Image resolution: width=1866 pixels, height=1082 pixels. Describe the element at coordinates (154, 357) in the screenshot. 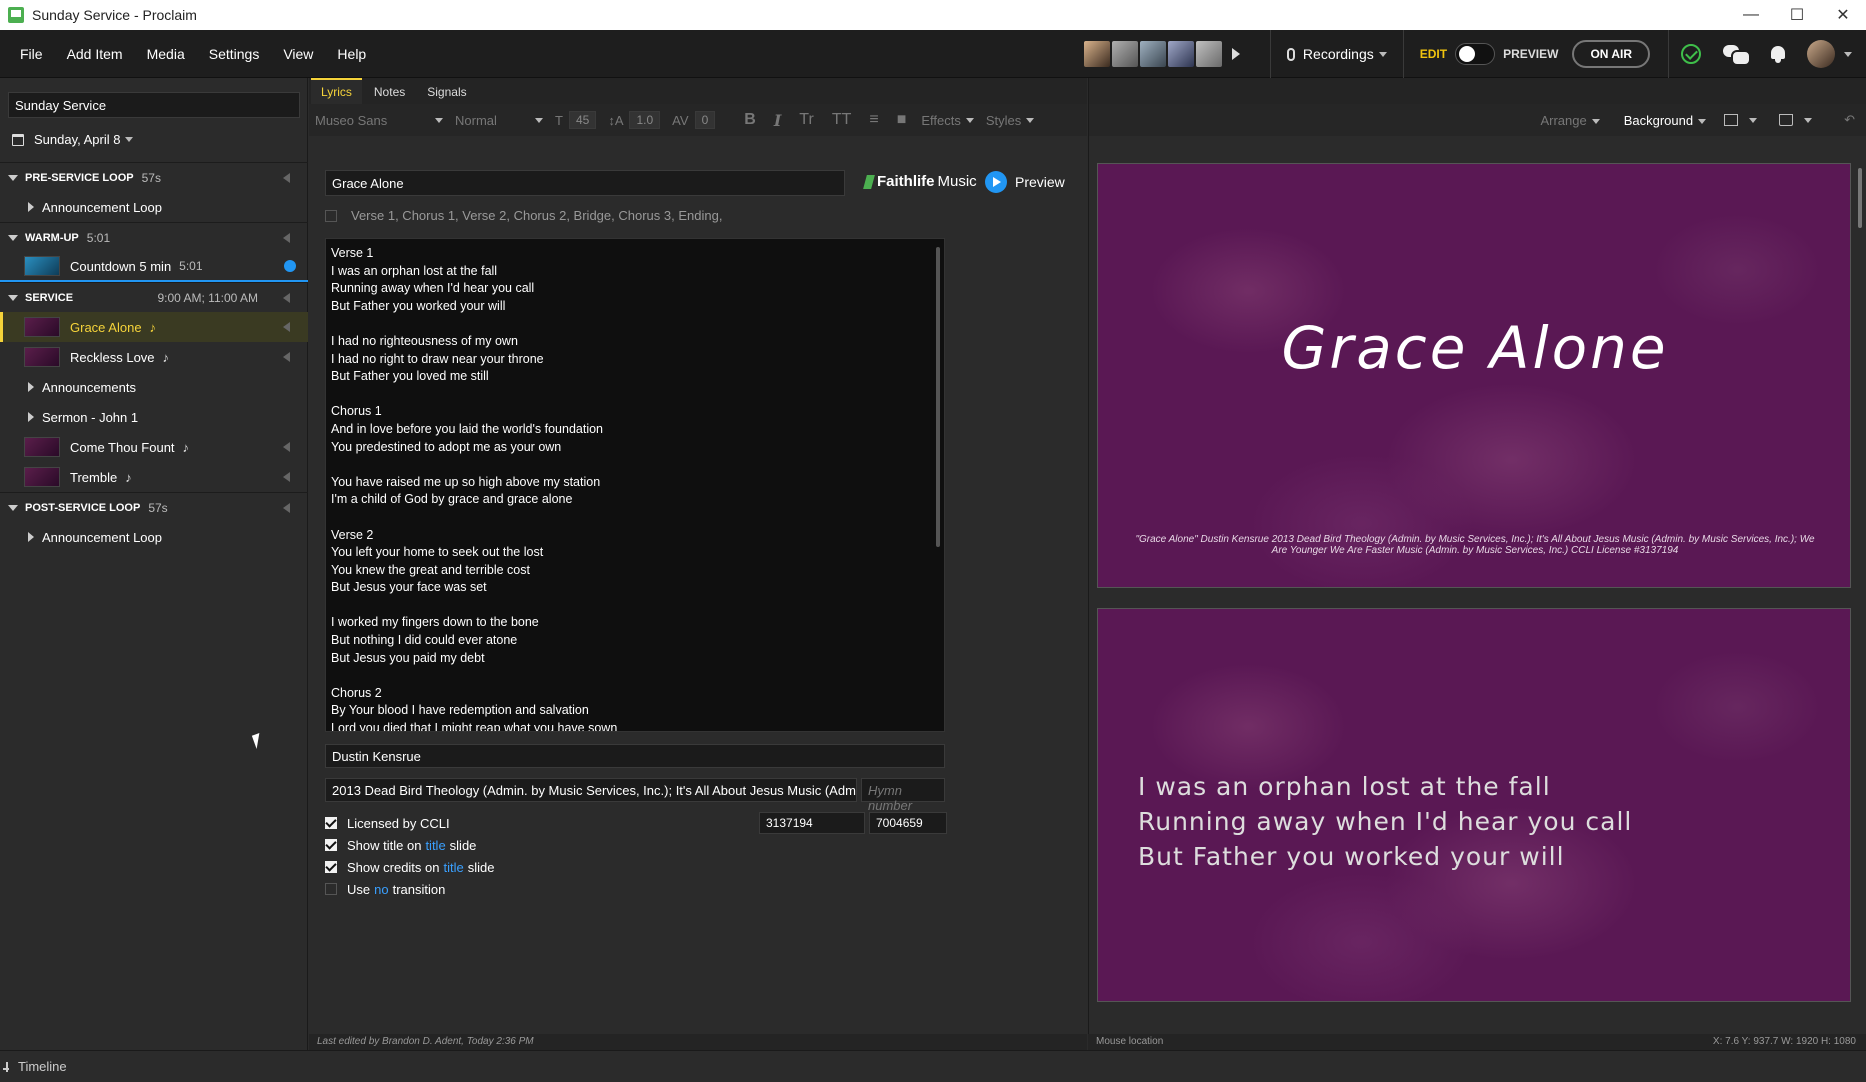

I see `sidebar-item-reckless-love: Reckless Love ♪` at that location.